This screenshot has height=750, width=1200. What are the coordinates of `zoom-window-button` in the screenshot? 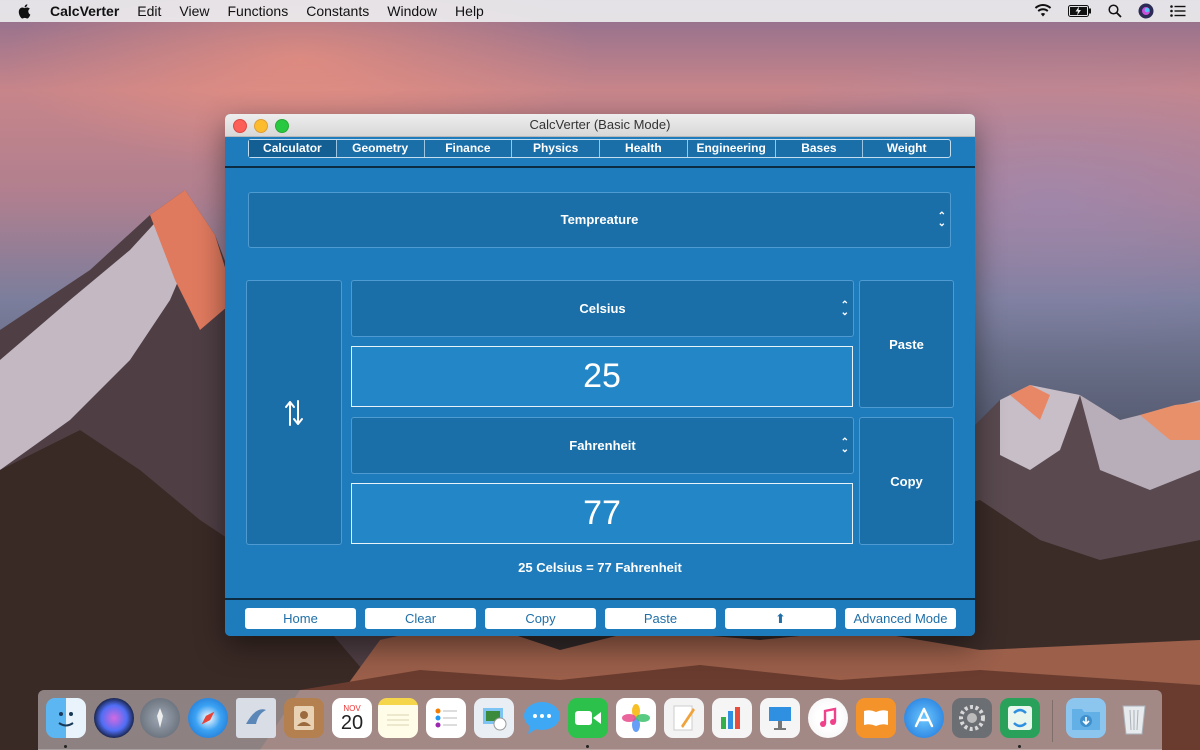 It's located at (282, 126).